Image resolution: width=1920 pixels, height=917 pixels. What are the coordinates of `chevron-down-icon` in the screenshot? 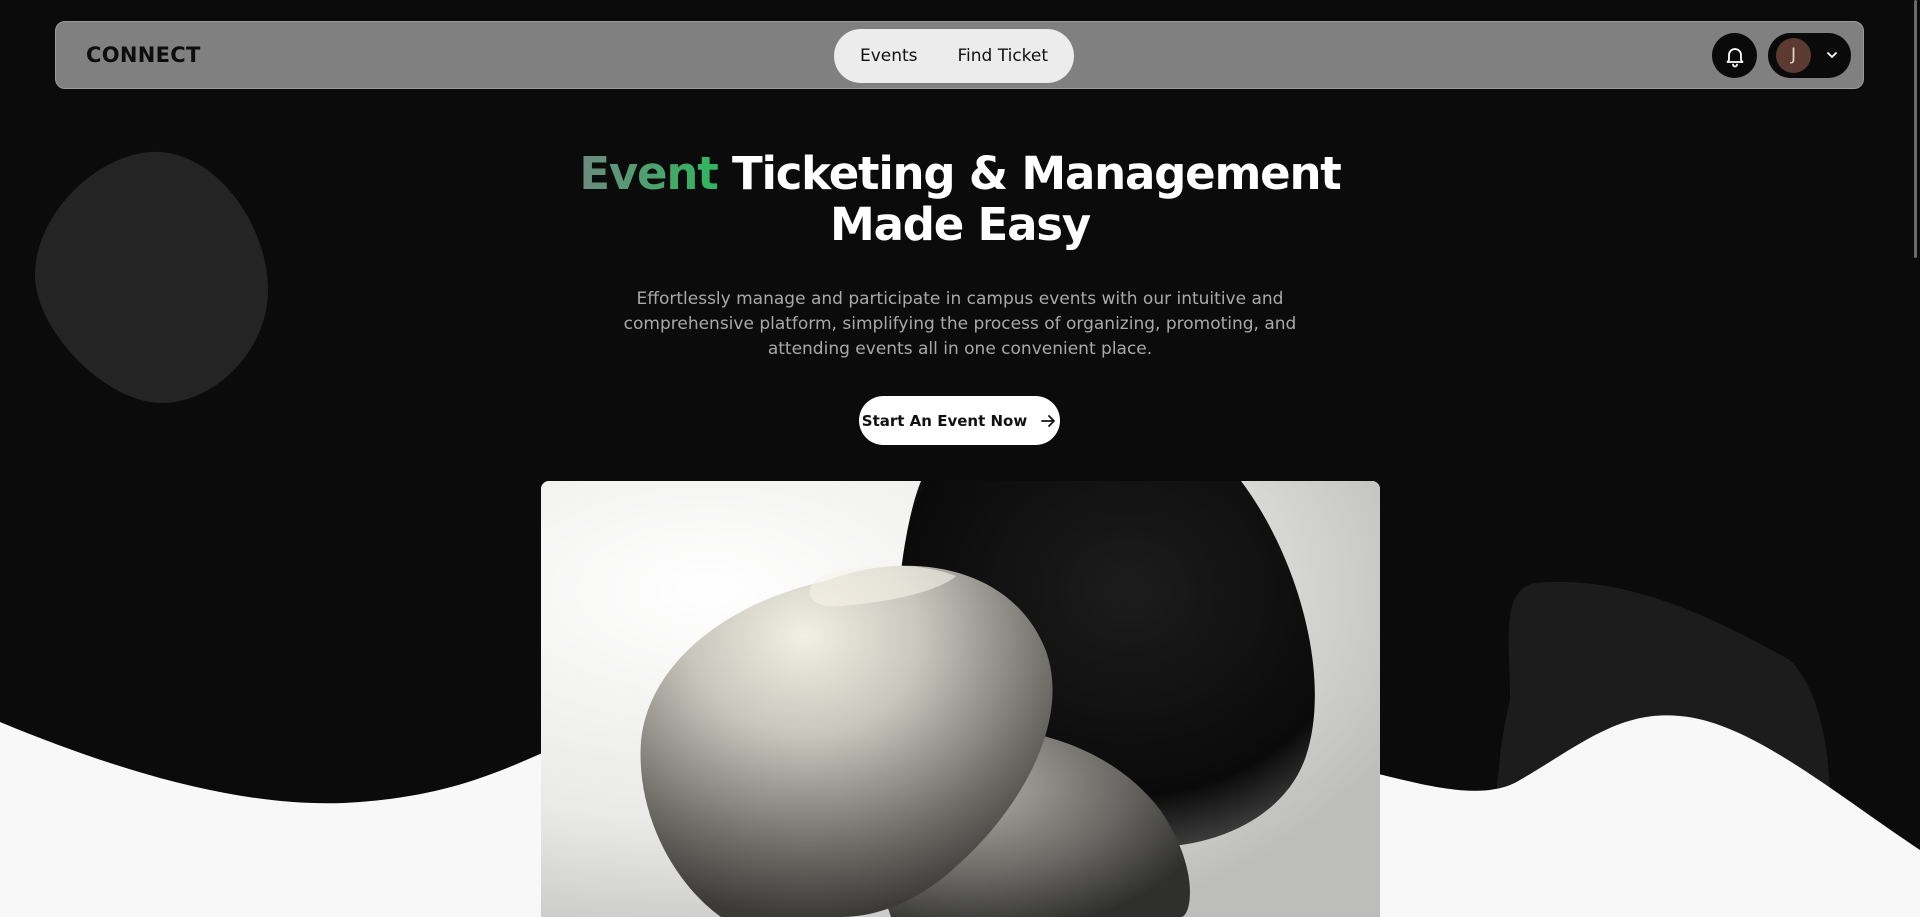 It's located at (1832, 55).